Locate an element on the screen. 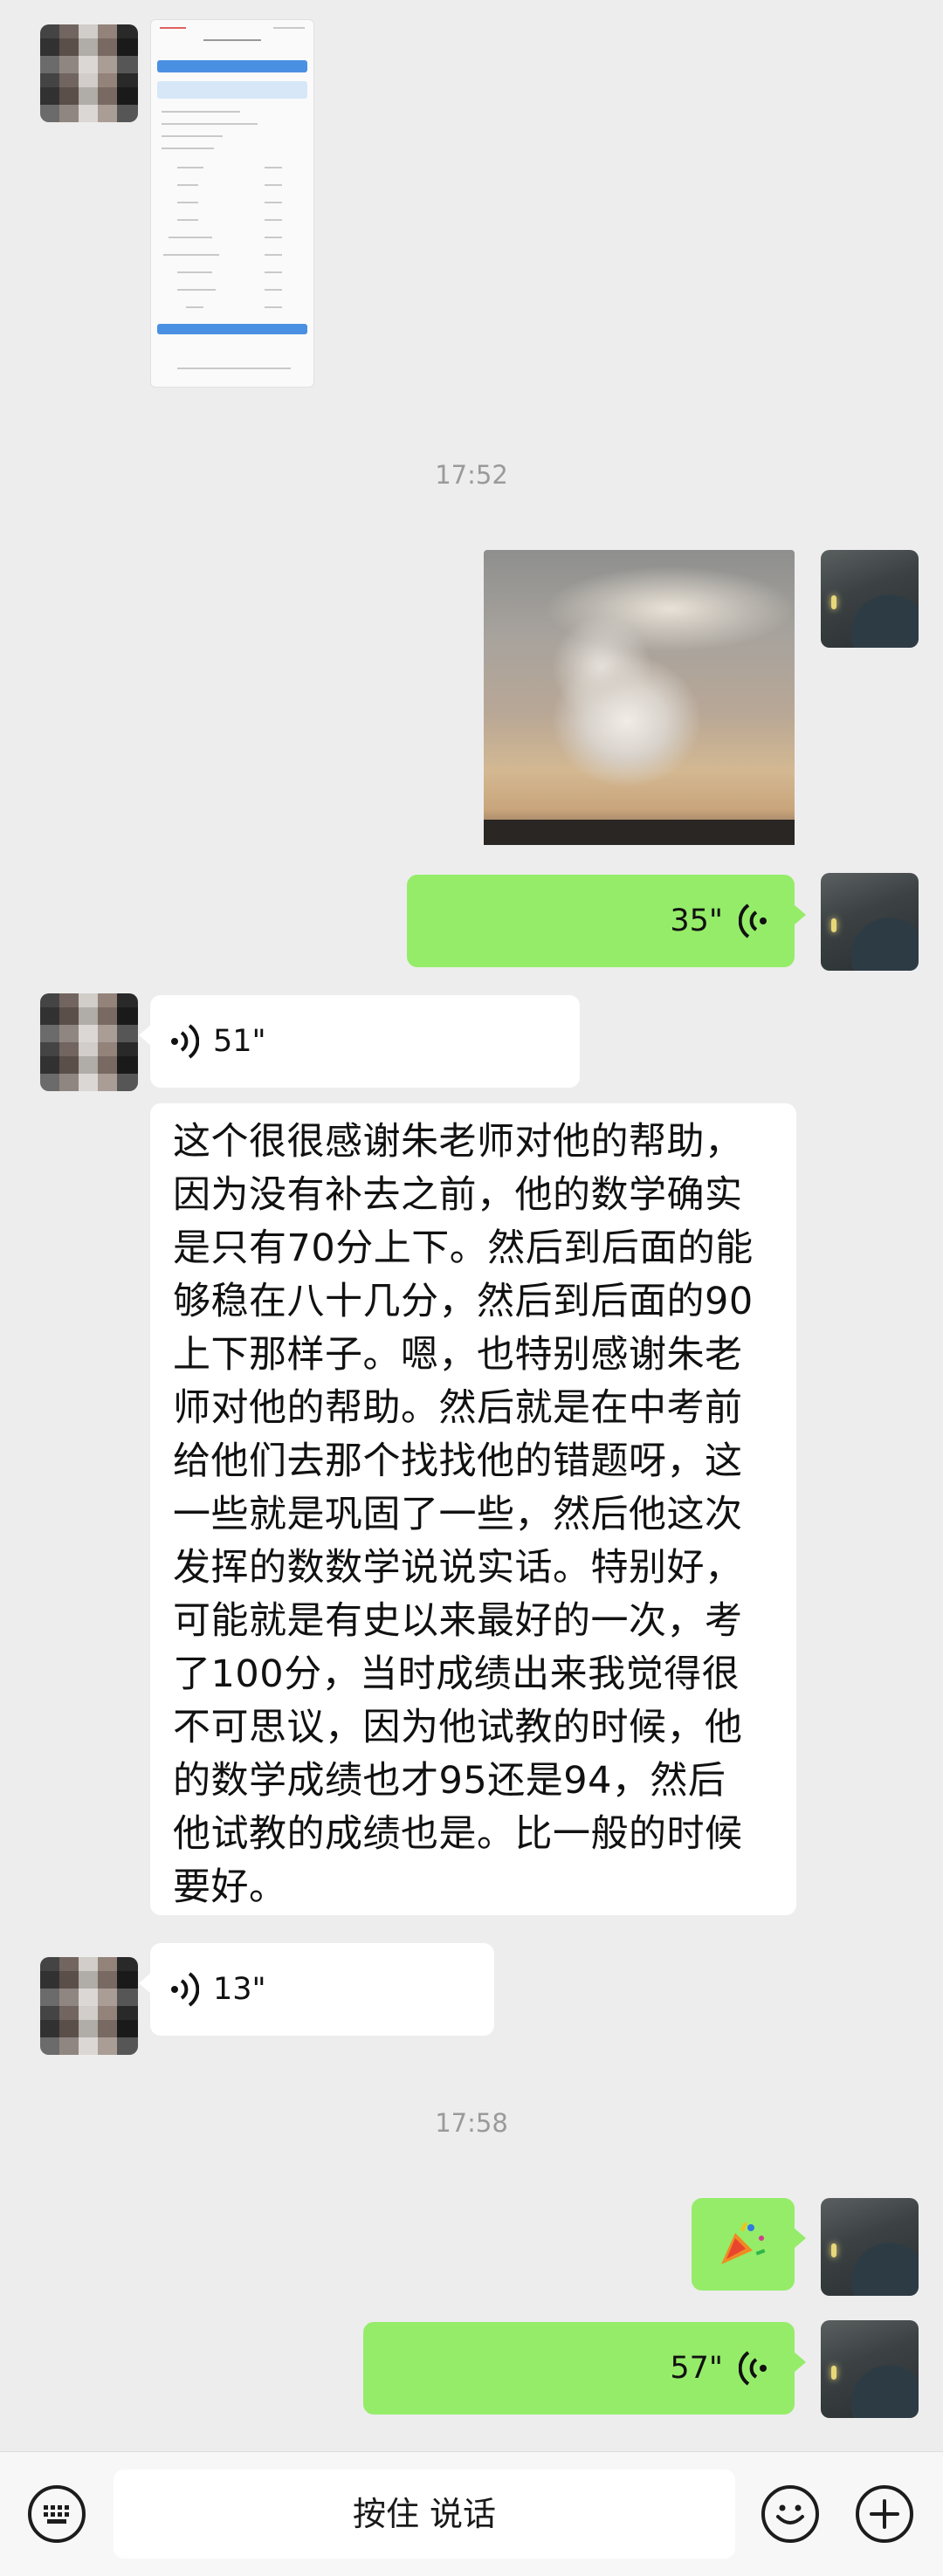 The image size is (943, 2576). voice-message-received: 13" is located at coordinates (316, 1990).